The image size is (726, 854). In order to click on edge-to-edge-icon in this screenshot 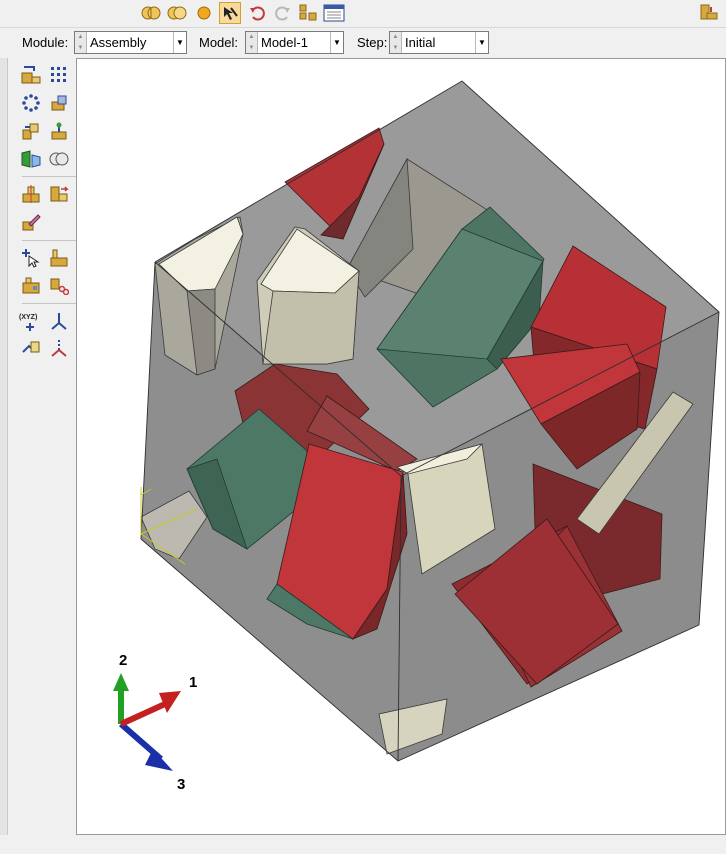, I will do `click(31, 194)`.